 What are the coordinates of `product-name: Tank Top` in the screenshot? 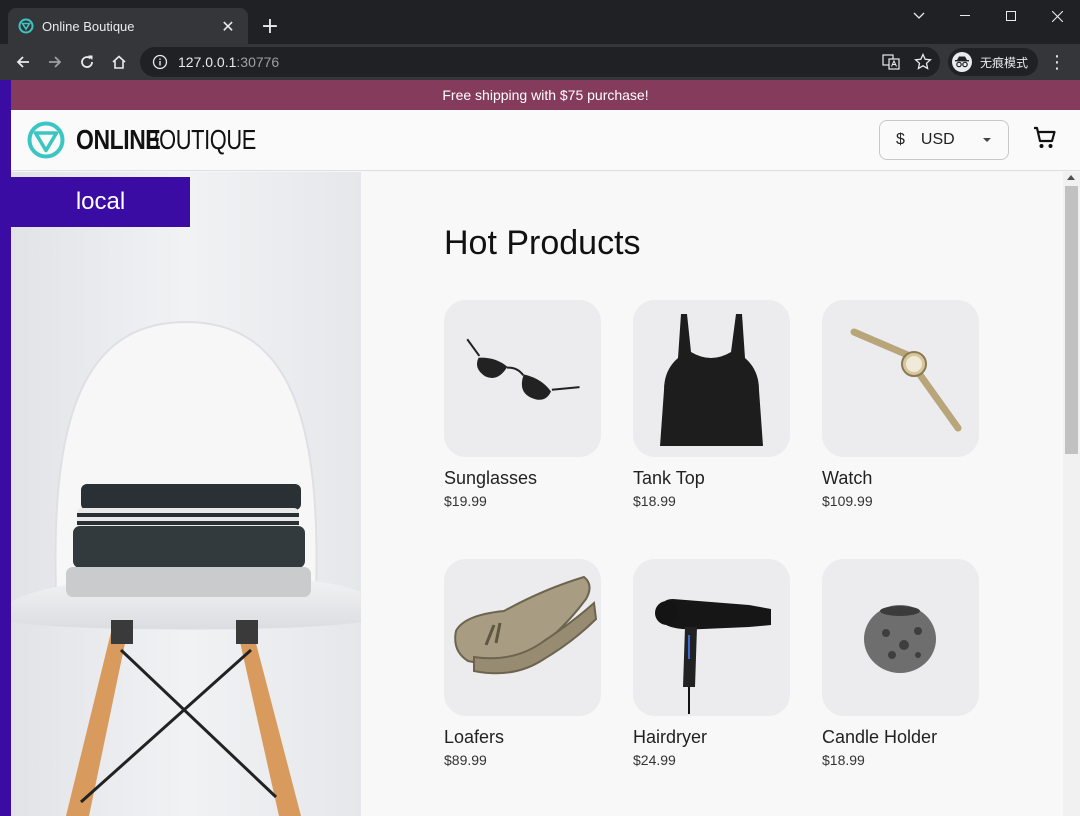 It's located at (711, 478).